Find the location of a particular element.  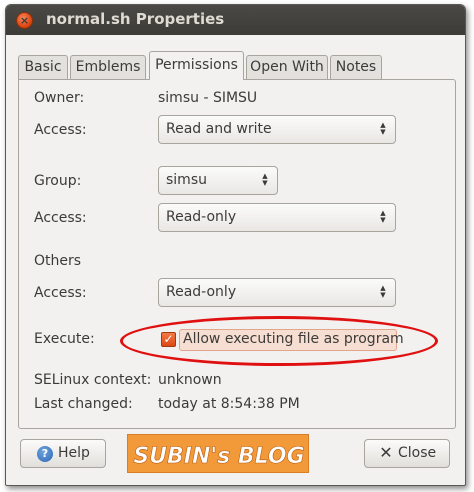

tab-notes: Notes is located at coordinates (356, 67).